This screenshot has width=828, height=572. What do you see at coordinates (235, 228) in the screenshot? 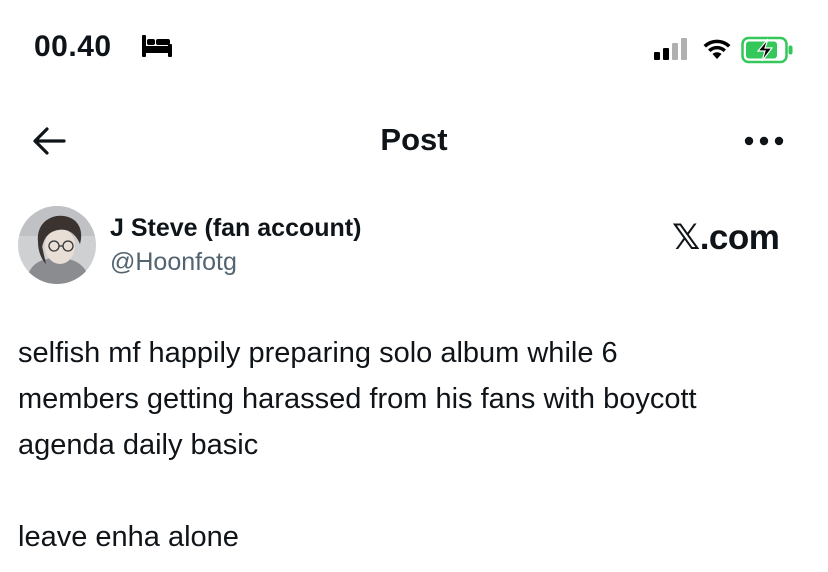
I see `author-display-name: J Steve (fan account)` at bounding box center [235, 228].